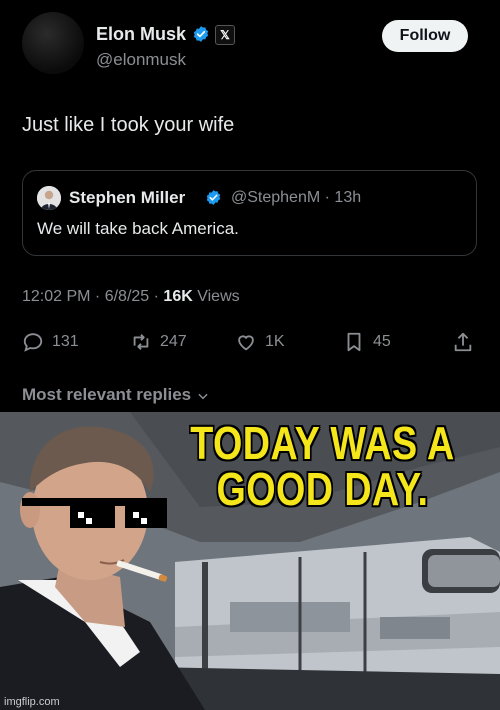 This screenshot has width=500, height=710. I want to click on author-name: Elon Musk, so click(141, 34).